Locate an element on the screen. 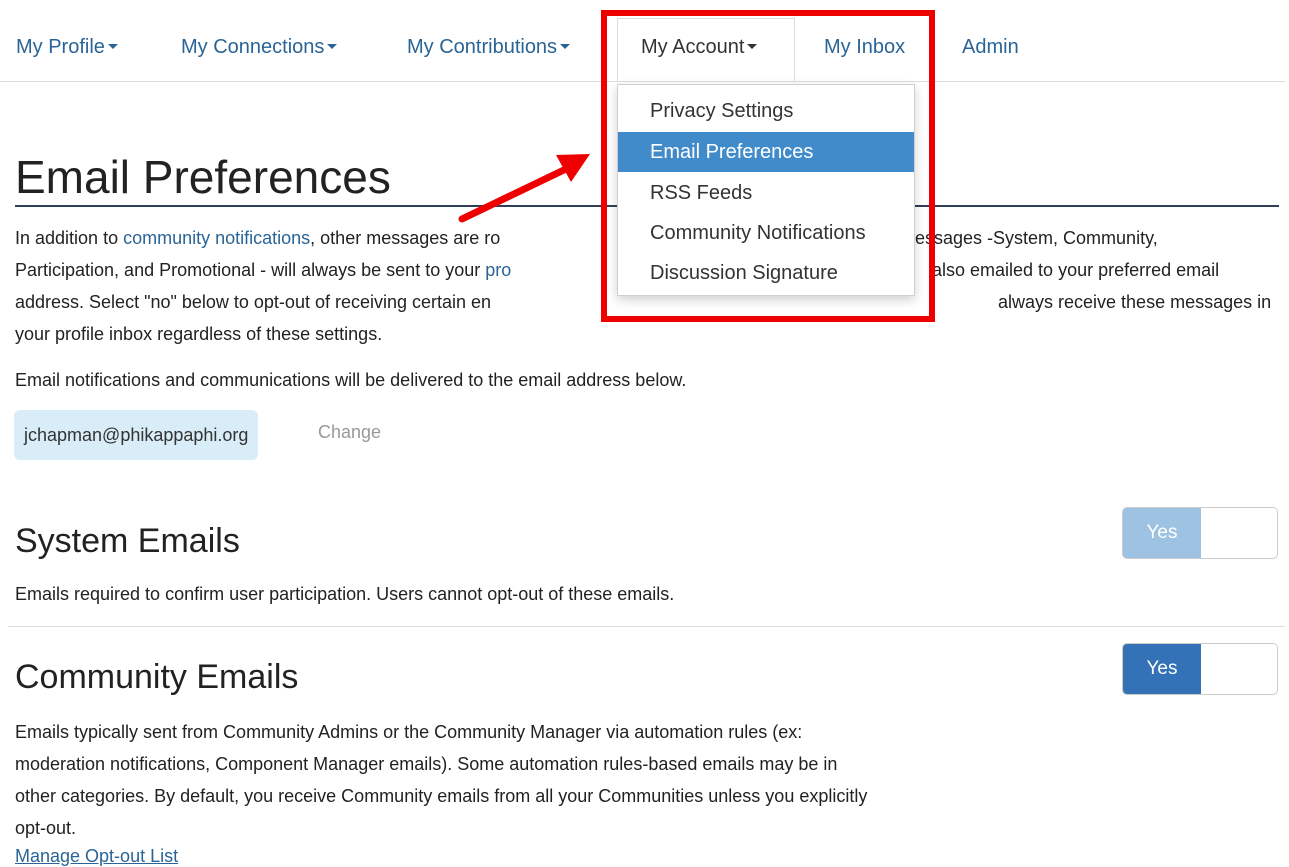  system-emails-heading: System Emails is located at coordinates (127, 541).